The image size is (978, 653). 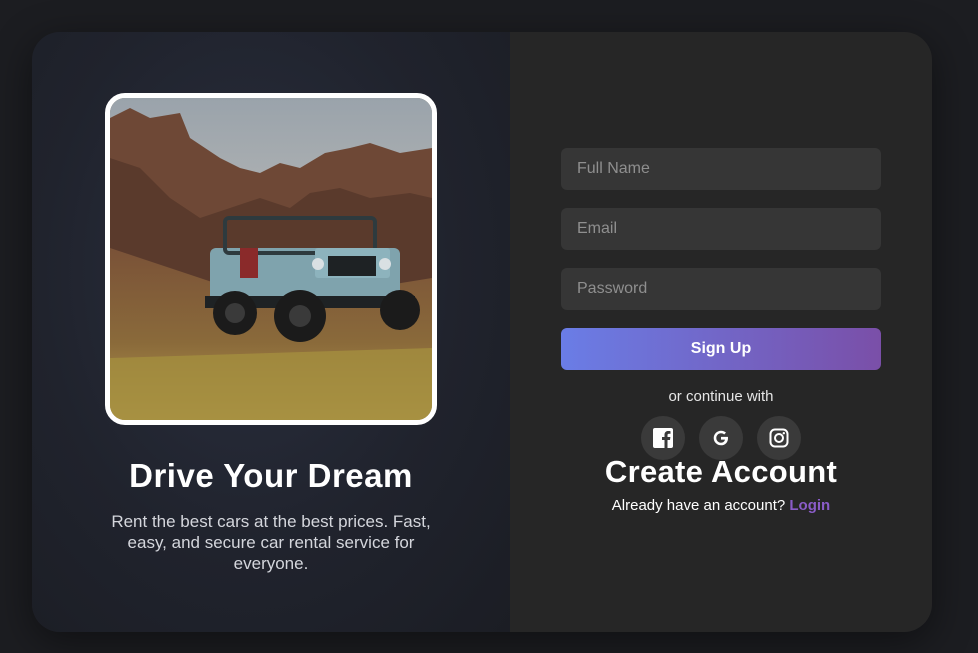 What do you see at coordinates (779, 438) in the screenshot?
I see `instagram-icon` at bounding box center [779, 438].